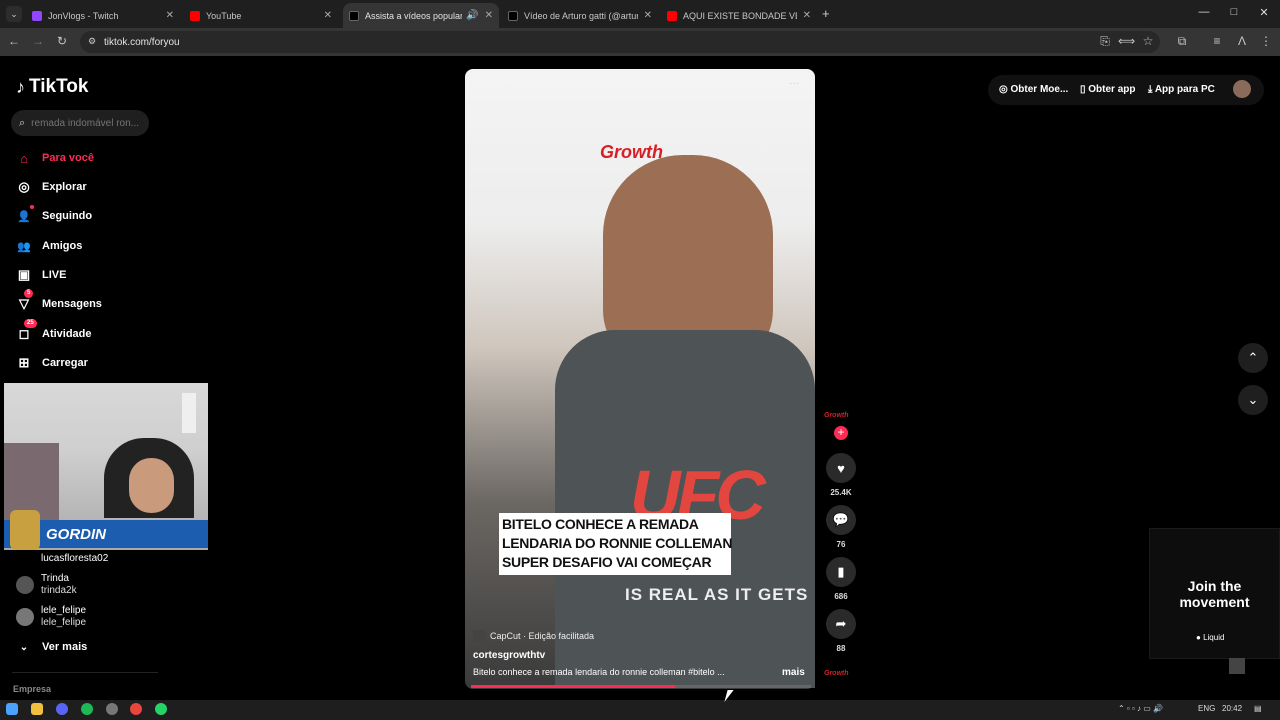 This screenshot has width=1280, height=720. Describe the element at coordinates (793, 672) in the screenshot. I see `more-button: mais` at that location.